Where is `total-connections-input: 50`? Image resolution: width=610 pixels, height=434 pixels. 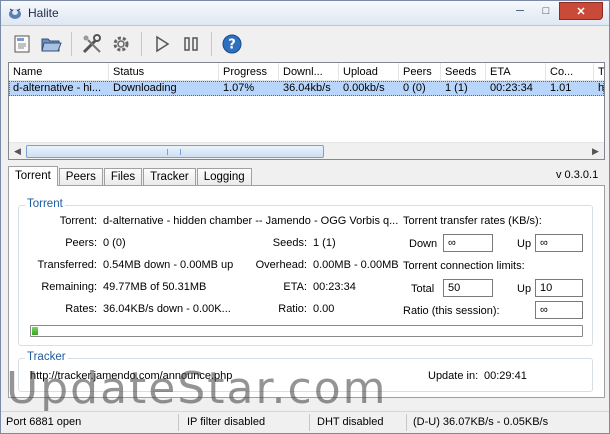 total-connections-input: 50 is located at coordinates (468, 288).